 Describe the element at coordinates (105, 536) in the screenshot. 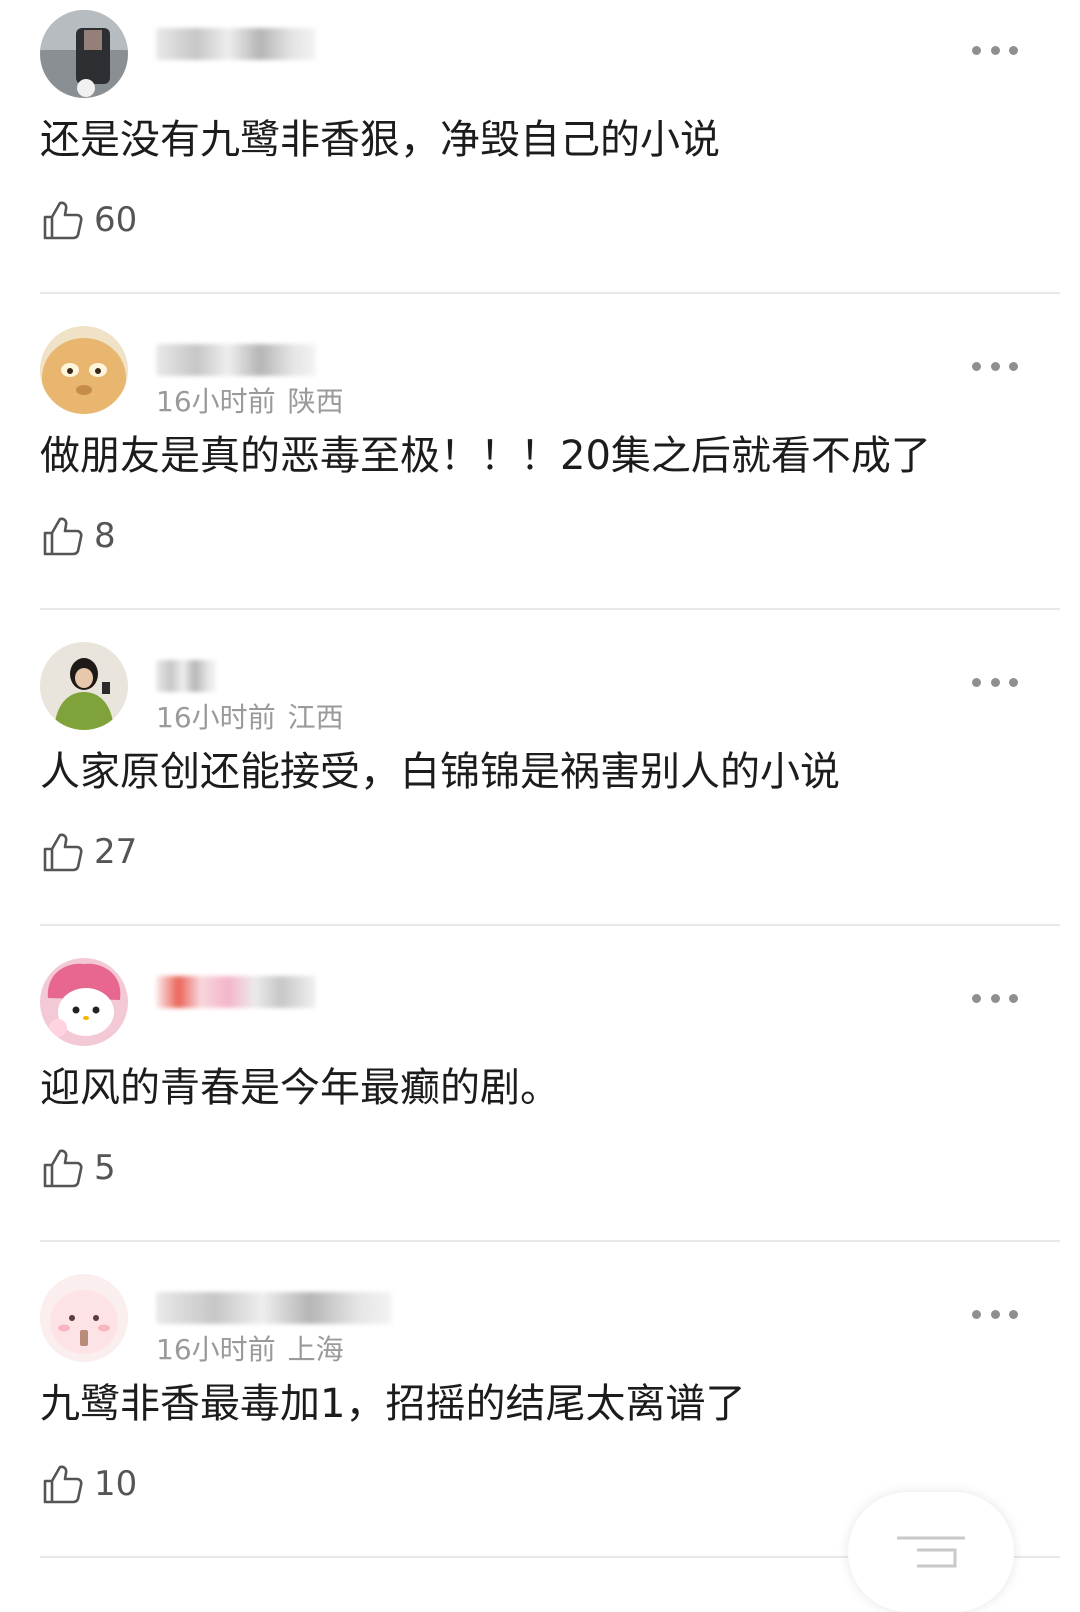

I see `like-count: 8` at that location.